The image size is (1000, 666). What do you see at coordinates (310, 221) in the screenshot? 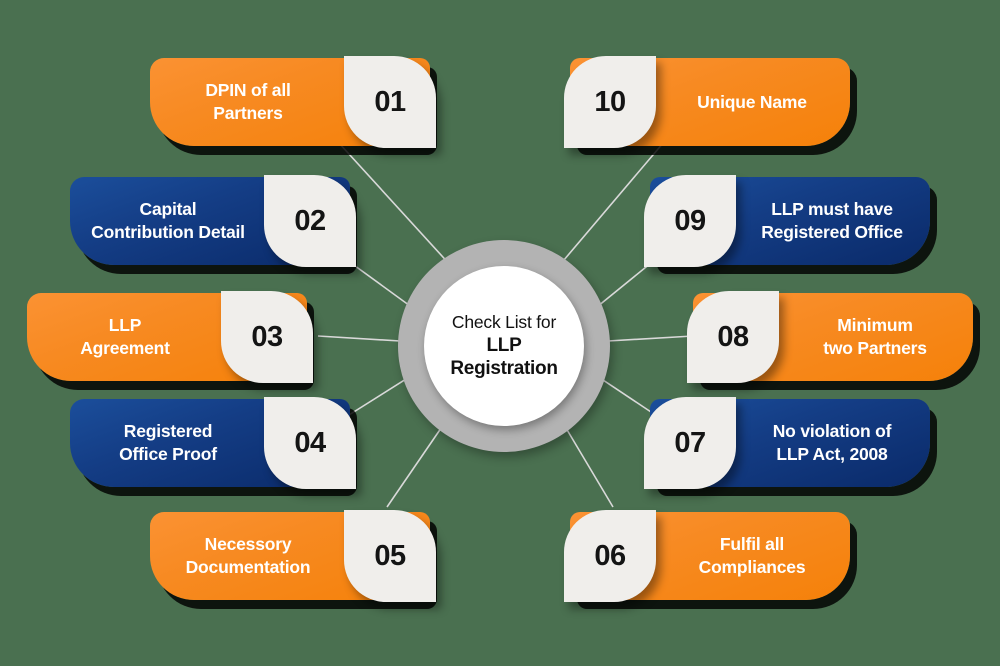
I see `card-number-02: 02` at bounding box center [310, 221].